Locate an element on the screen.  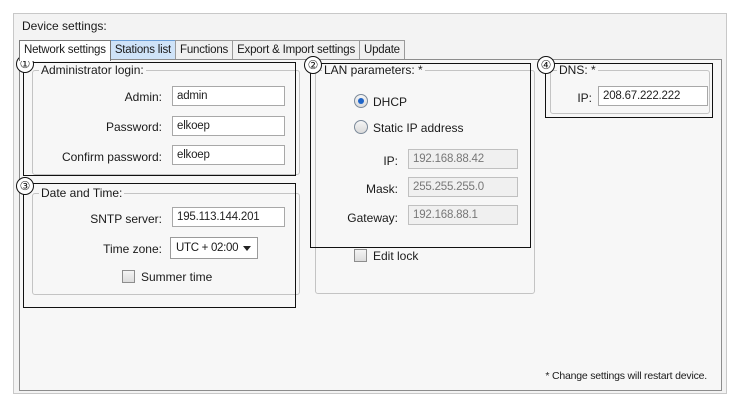
callout-number-3: ③ is located at coordinates (25, 186).